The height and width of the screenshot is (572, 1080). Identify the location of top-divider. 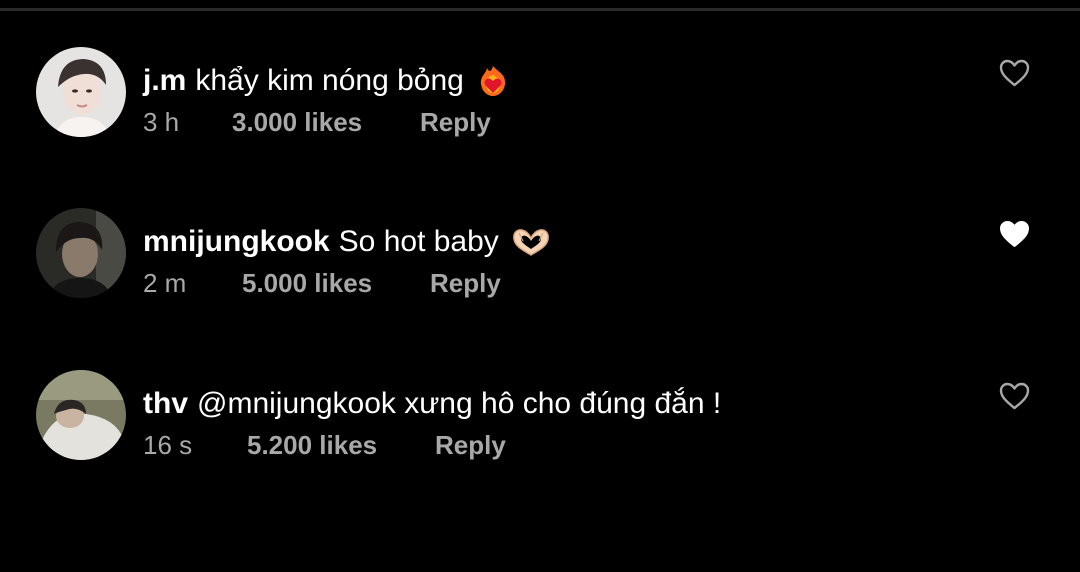
(540, 9).